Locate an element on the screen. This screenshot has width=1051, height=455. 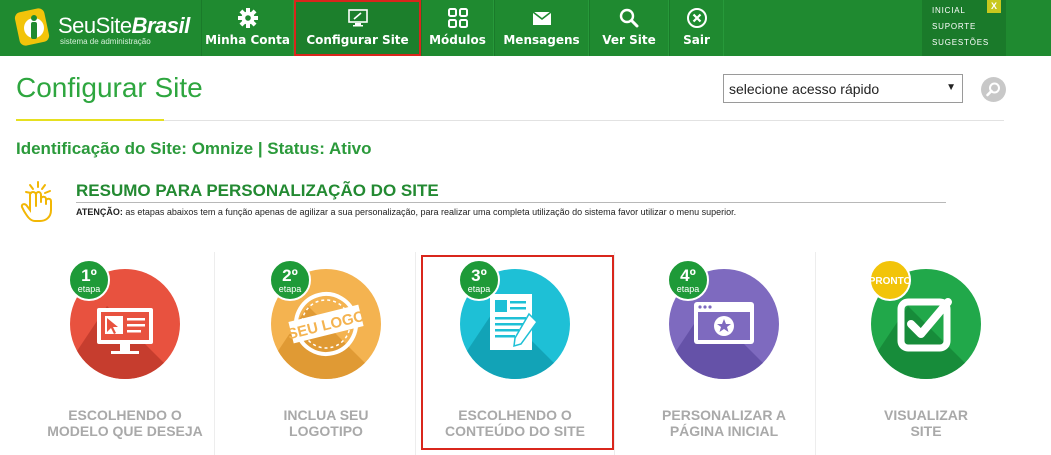
nav-mensagens: Mensagens is located at coordinates (541, 28).